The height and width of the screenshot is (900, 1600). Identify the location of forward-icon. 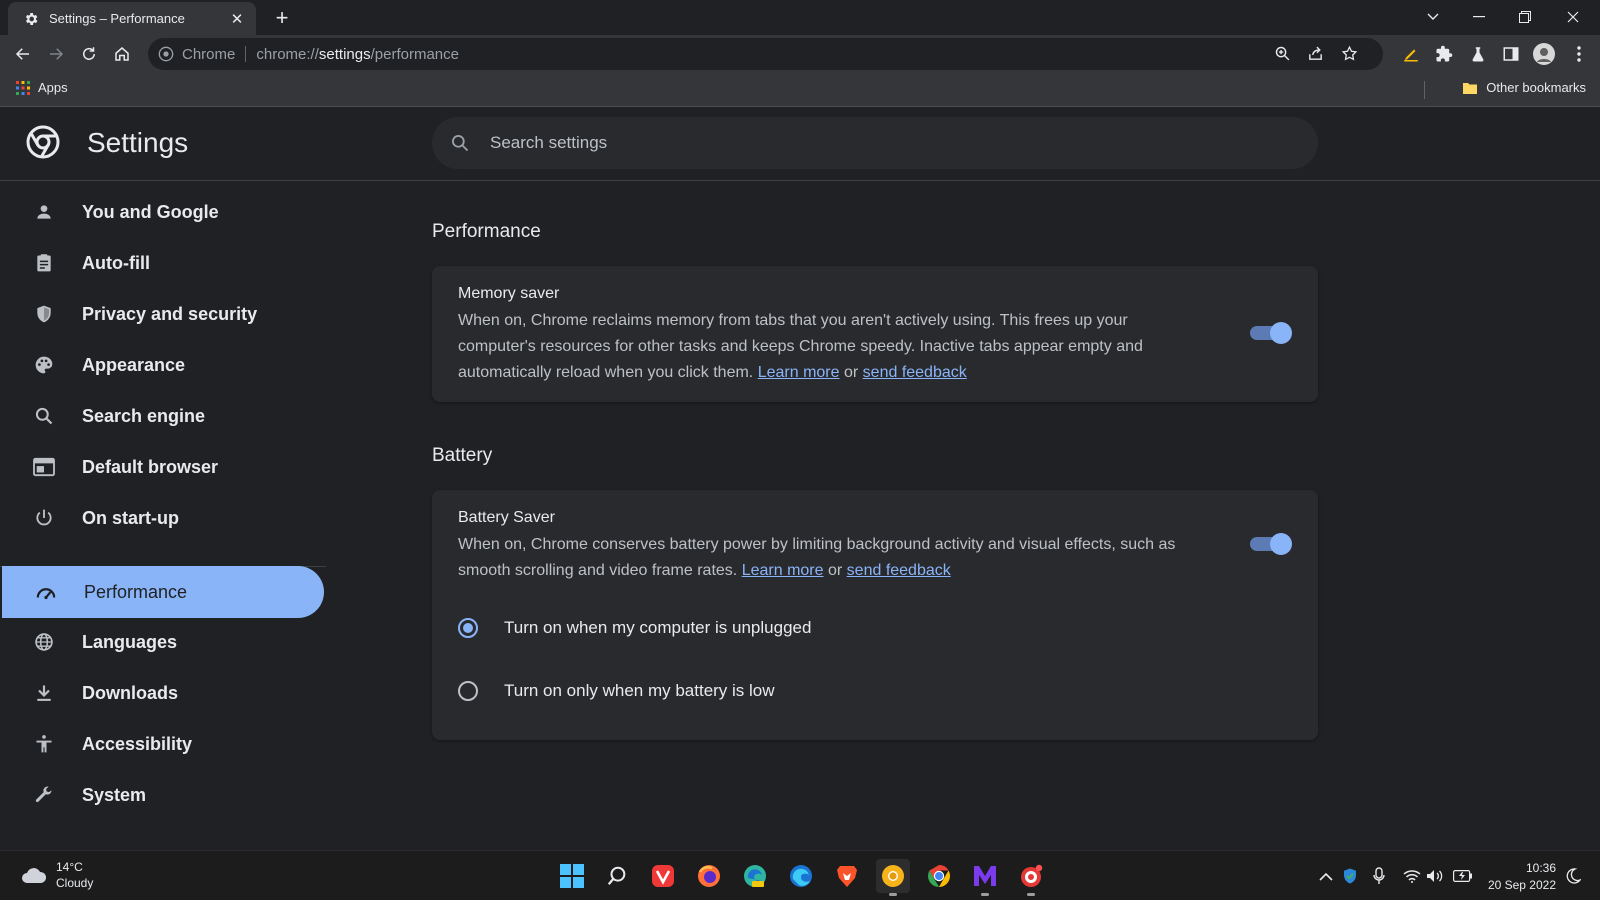
(56, 54).